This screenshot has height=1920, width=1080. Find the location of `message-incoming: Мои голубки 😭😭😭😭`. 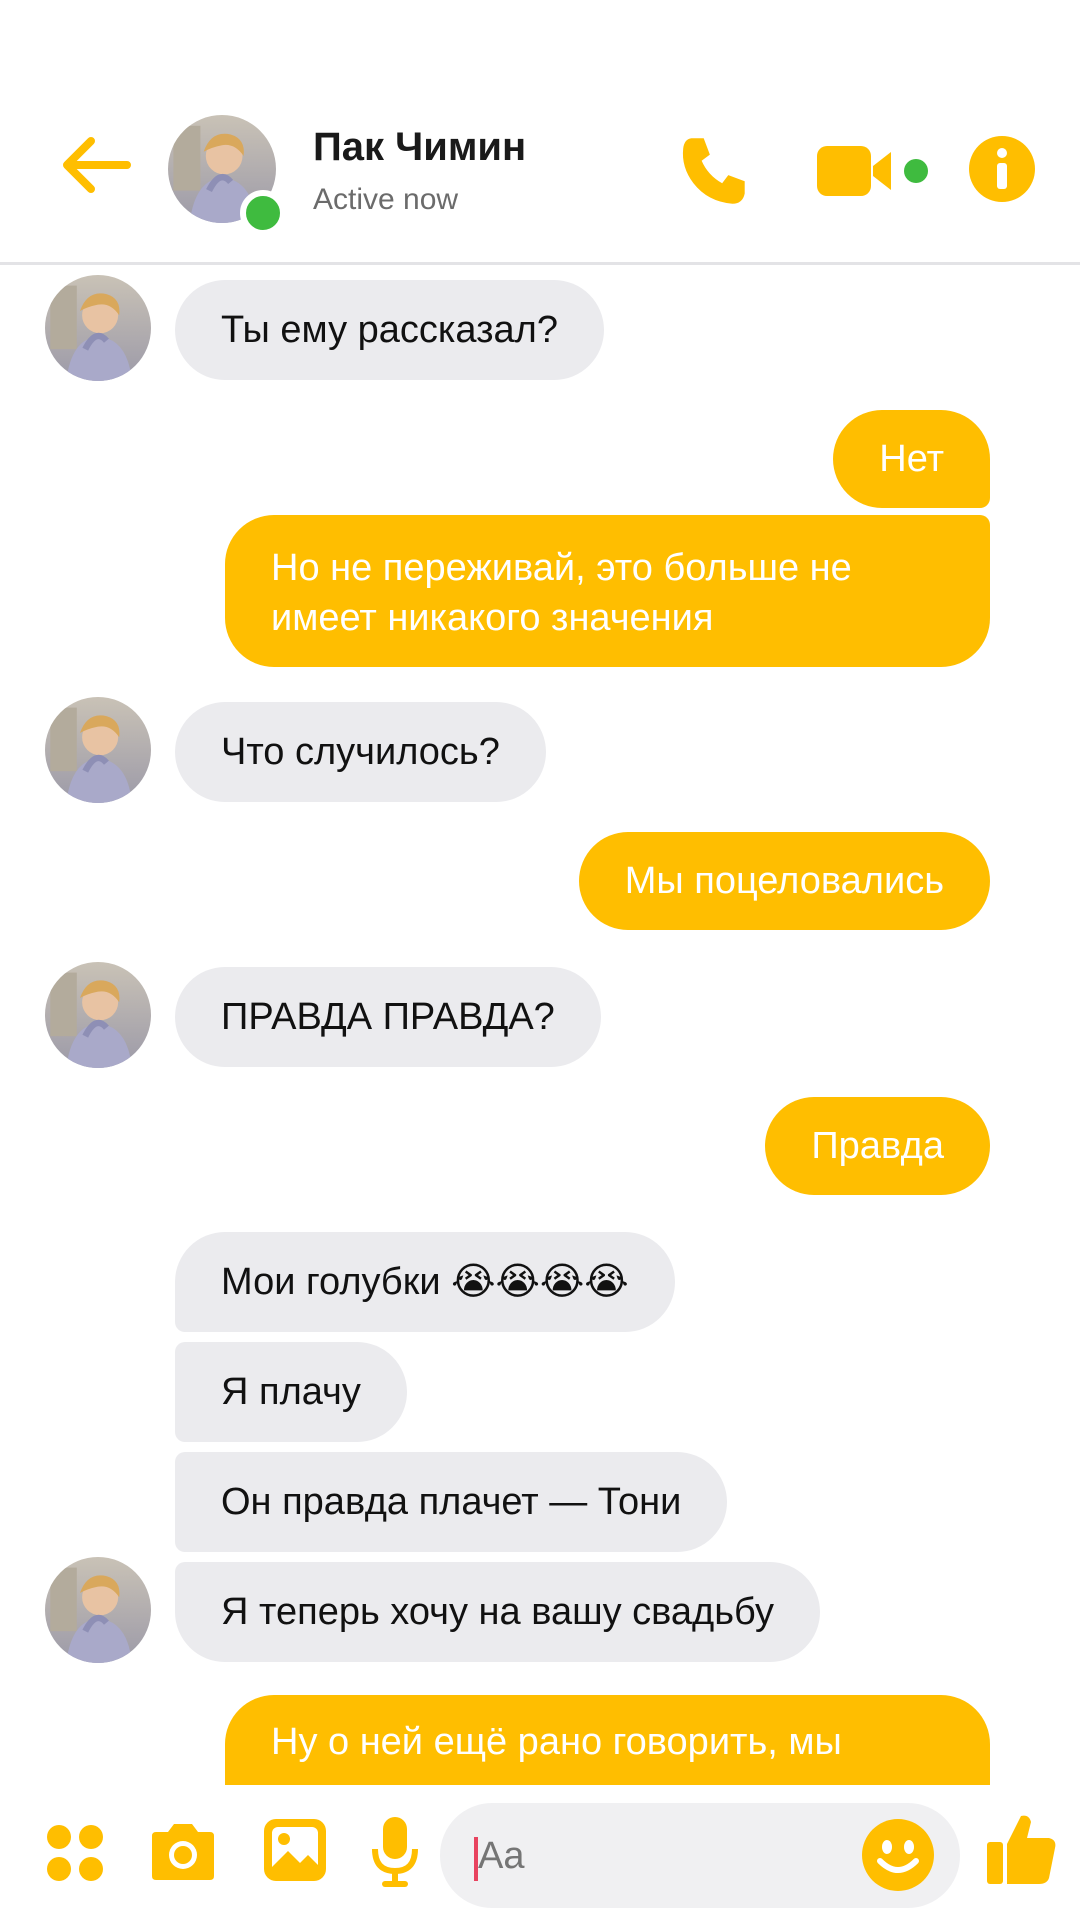

message-incoming: Мои голубки 😭😭😭😭 is located at coordinates (425, 1282).